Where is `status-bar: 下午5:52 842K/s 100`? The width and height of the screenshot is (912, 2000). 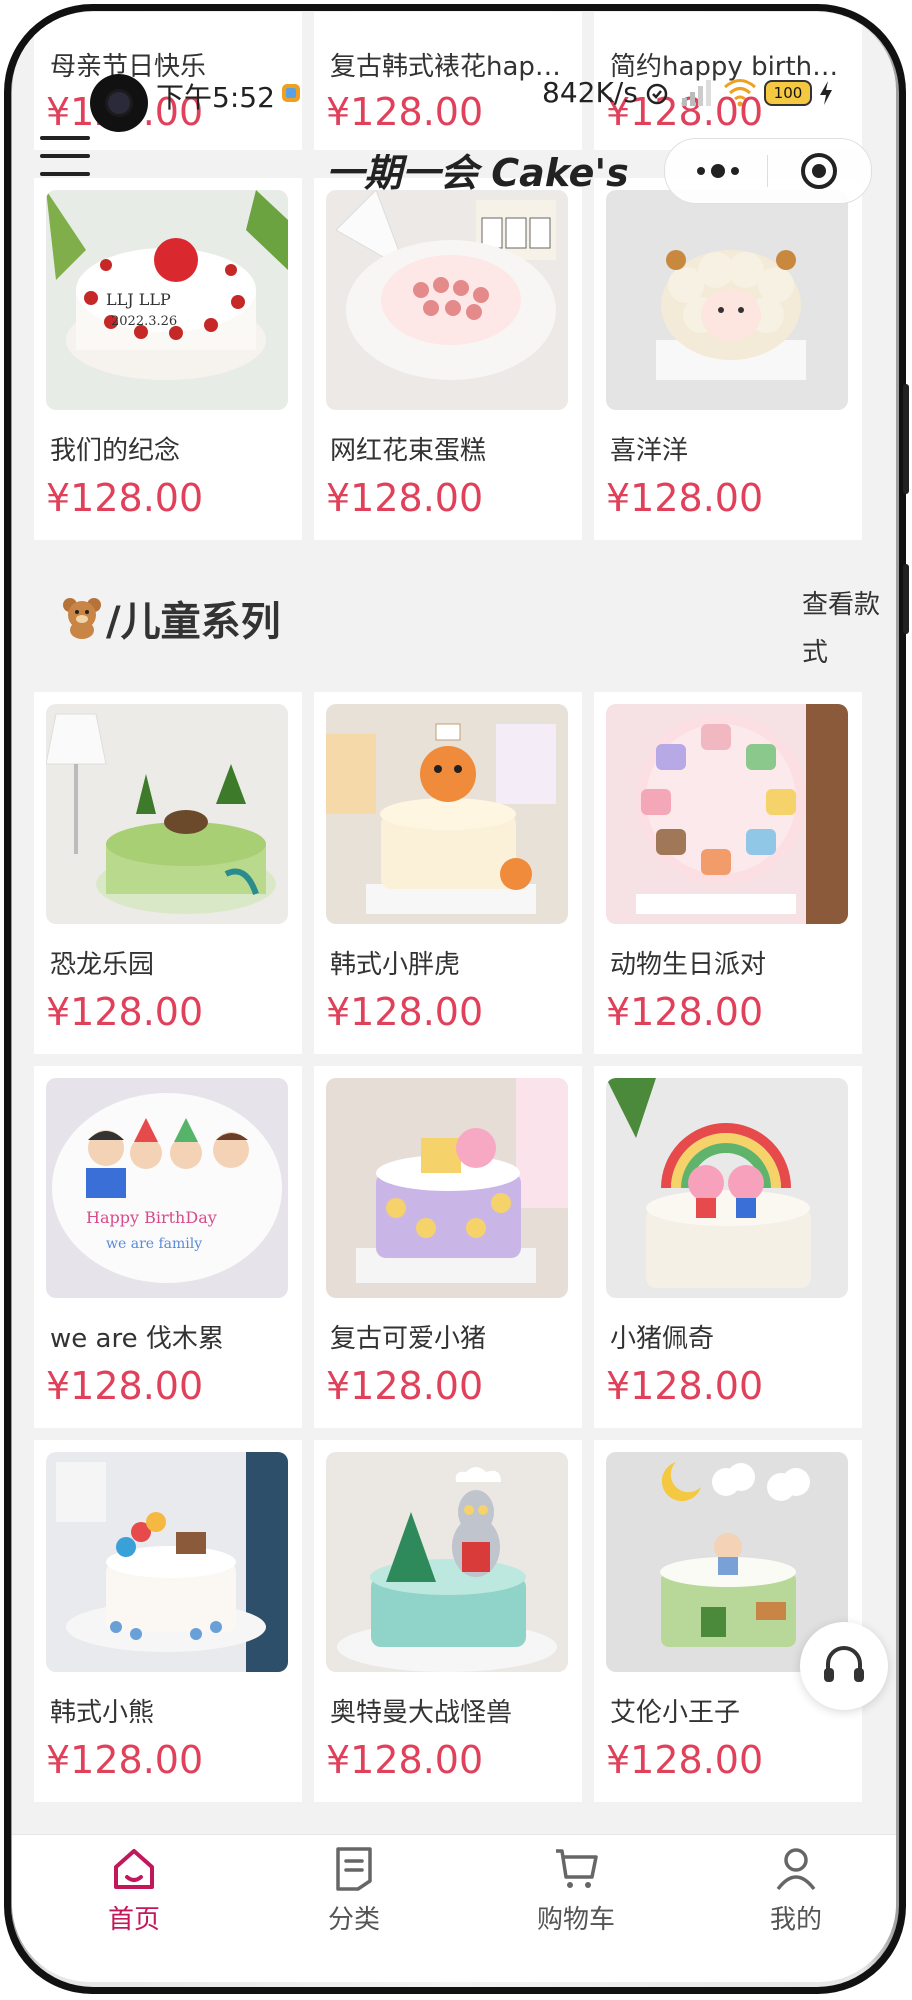
status-bar: 下午5:52 842K/s 100 is located at coordinates (454, 94).